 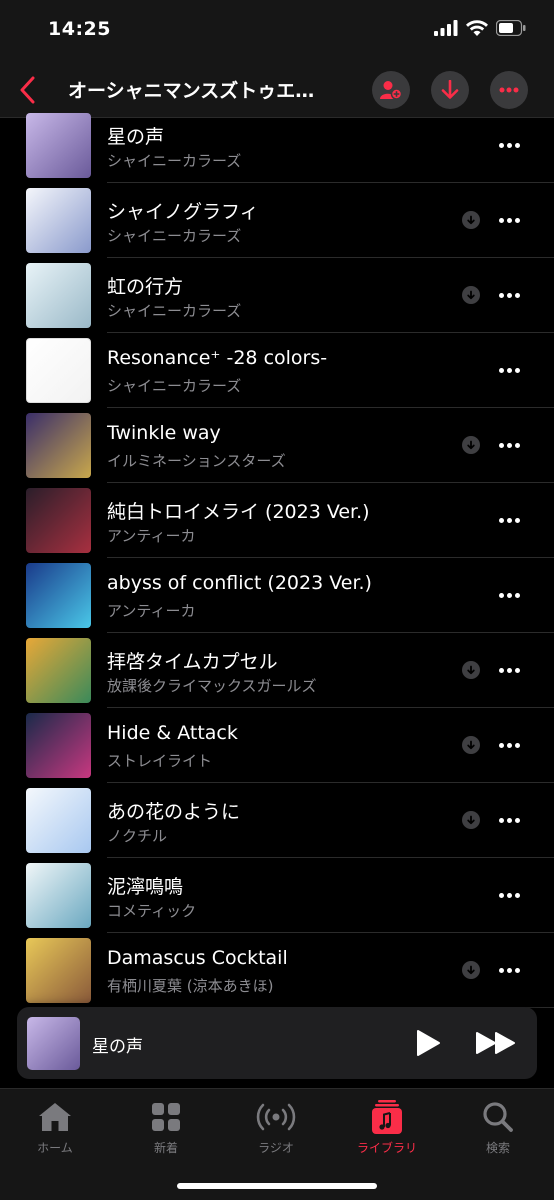 What do you see at coordinates (446, 28) in the screenshot?
I see `signal-icon` at bounding box center [446, 28].